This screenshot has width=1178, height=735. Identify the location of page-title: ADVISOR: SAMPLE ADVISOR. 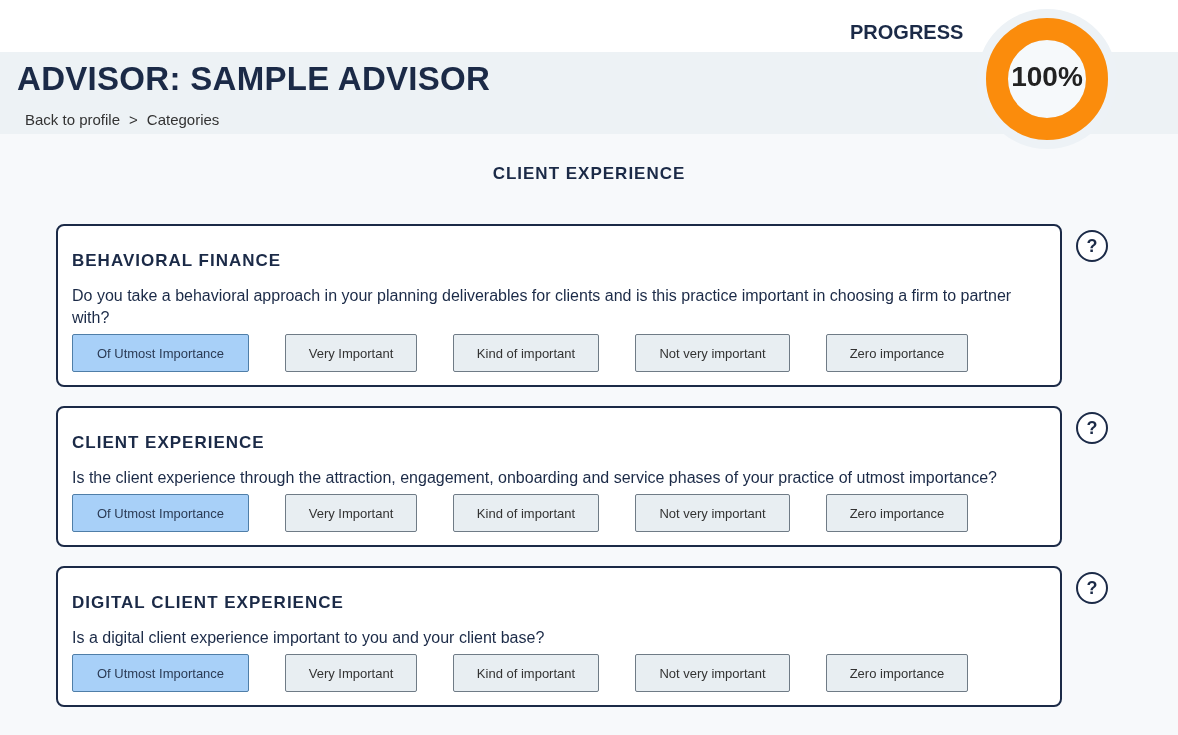
(254, 79).